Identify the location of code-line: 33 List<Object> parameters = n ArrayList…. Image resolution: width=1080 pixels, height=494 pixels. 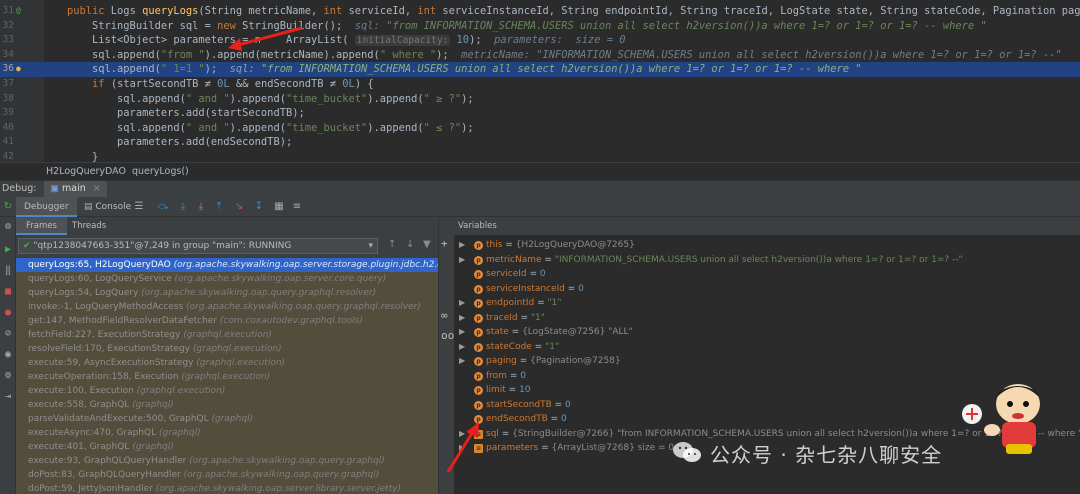
(540, 40).